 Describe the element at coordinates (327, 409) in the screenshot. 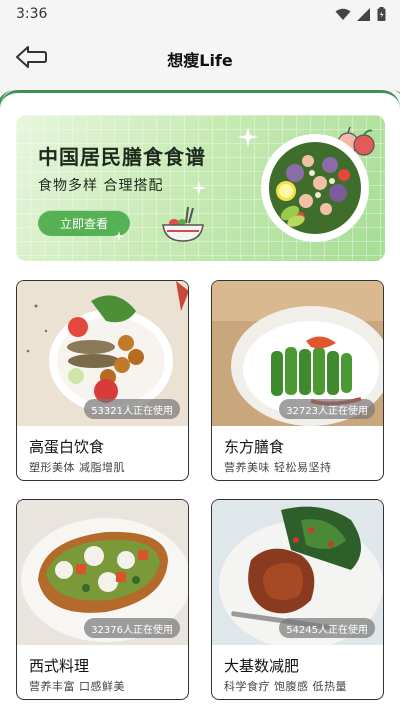

I see `usage-count-badge: 32723人正在使用` at that location.